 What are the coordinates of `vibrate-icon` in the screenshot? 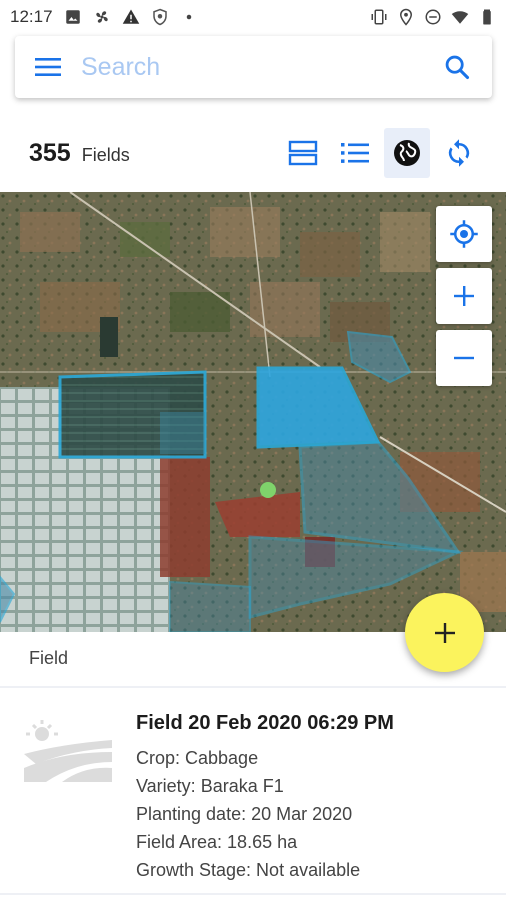 It's located at (379, 17).